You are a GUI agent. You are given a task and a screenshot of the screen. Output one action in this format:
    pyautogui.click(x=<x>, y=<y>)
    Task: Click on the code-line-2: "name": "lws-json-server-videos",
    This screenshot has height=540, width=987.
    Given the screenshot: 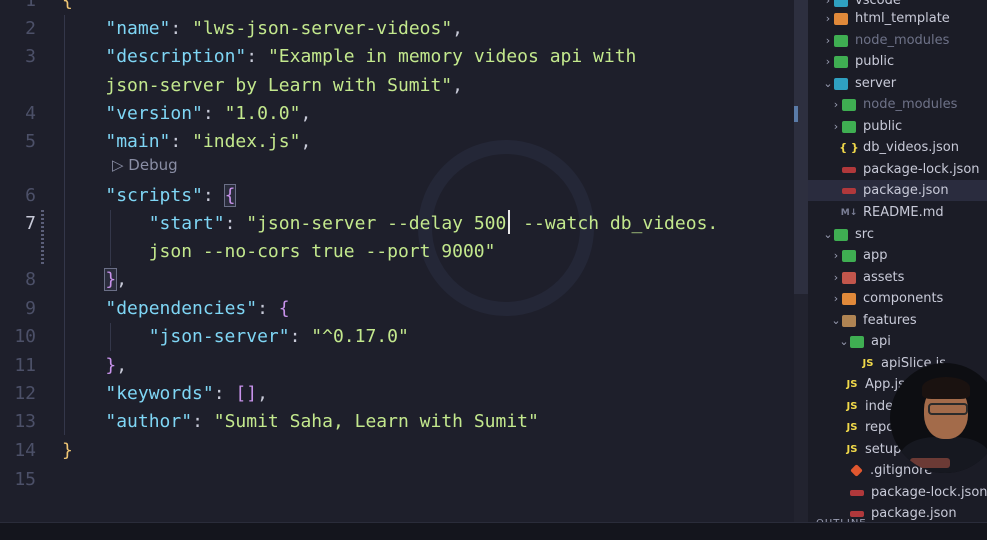 What is the action you would take?
    pyautogui.click(x=284, y=28)
    